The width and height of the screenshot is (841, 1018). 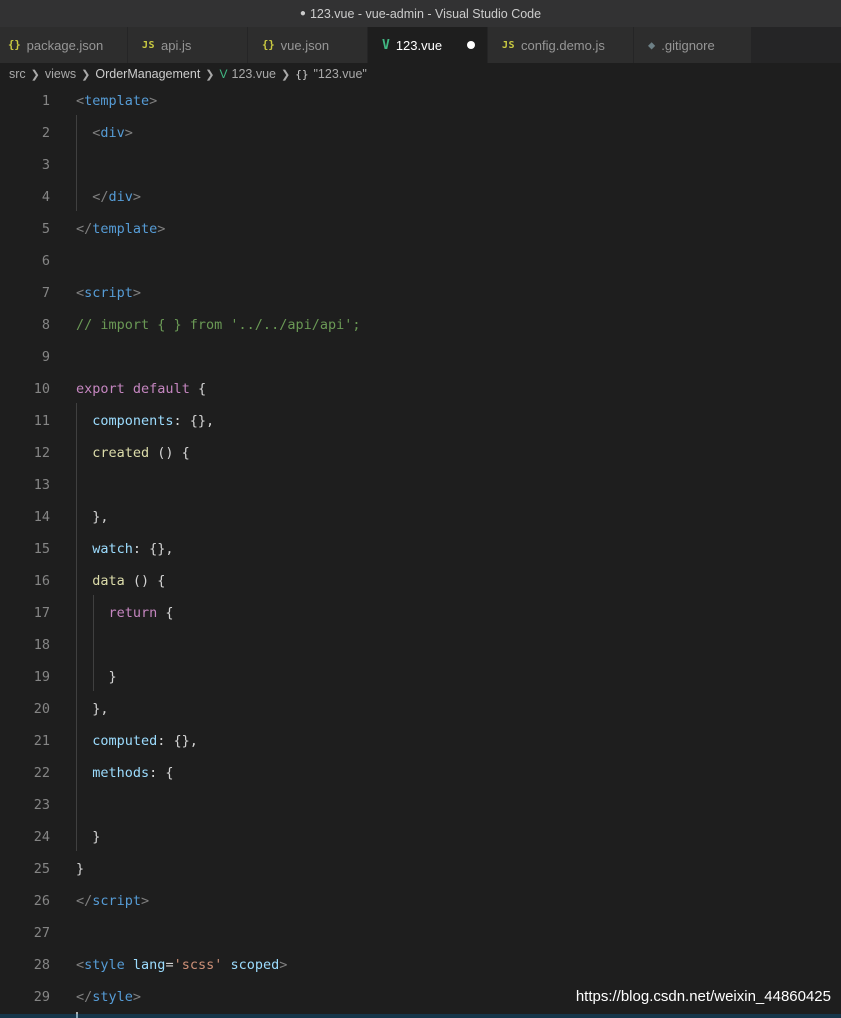 I want to click on line-number: 8, so click(x=45, y=325).